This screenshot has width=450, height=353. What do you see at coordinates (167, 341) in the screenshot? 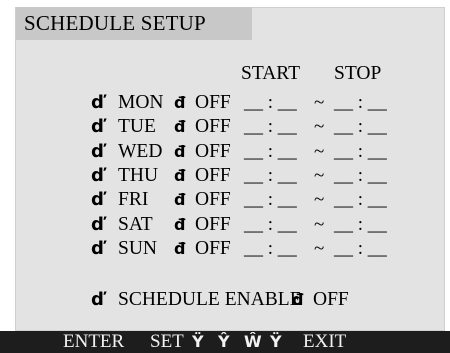
I see `set-label: SET` at bounding box center [167, 341].